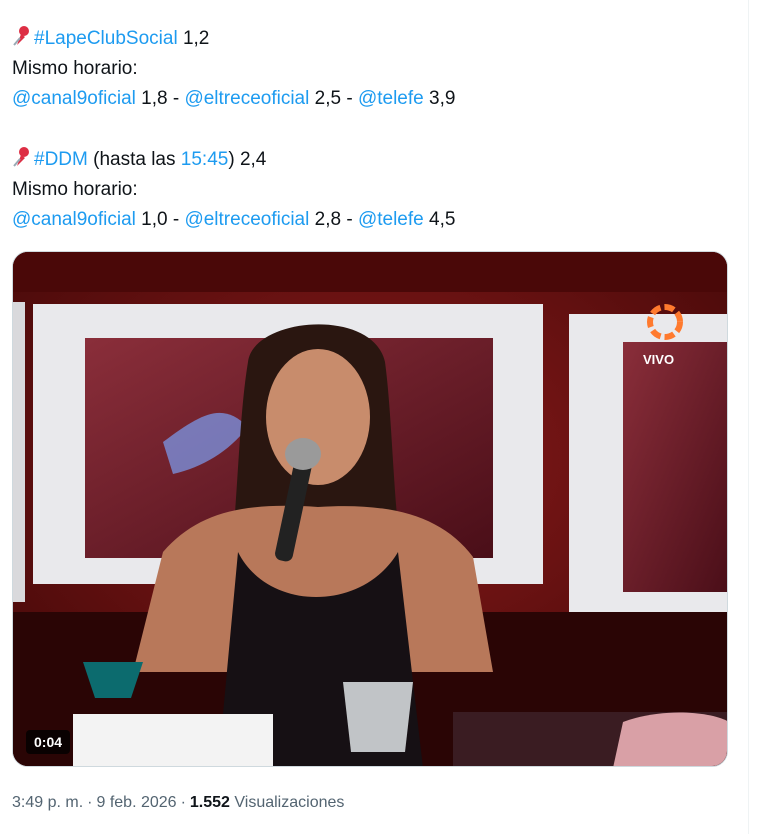  Describe the element at coordinates (289, 802) in the screenshot. I see `views-label: Visualizaciones` at that location.